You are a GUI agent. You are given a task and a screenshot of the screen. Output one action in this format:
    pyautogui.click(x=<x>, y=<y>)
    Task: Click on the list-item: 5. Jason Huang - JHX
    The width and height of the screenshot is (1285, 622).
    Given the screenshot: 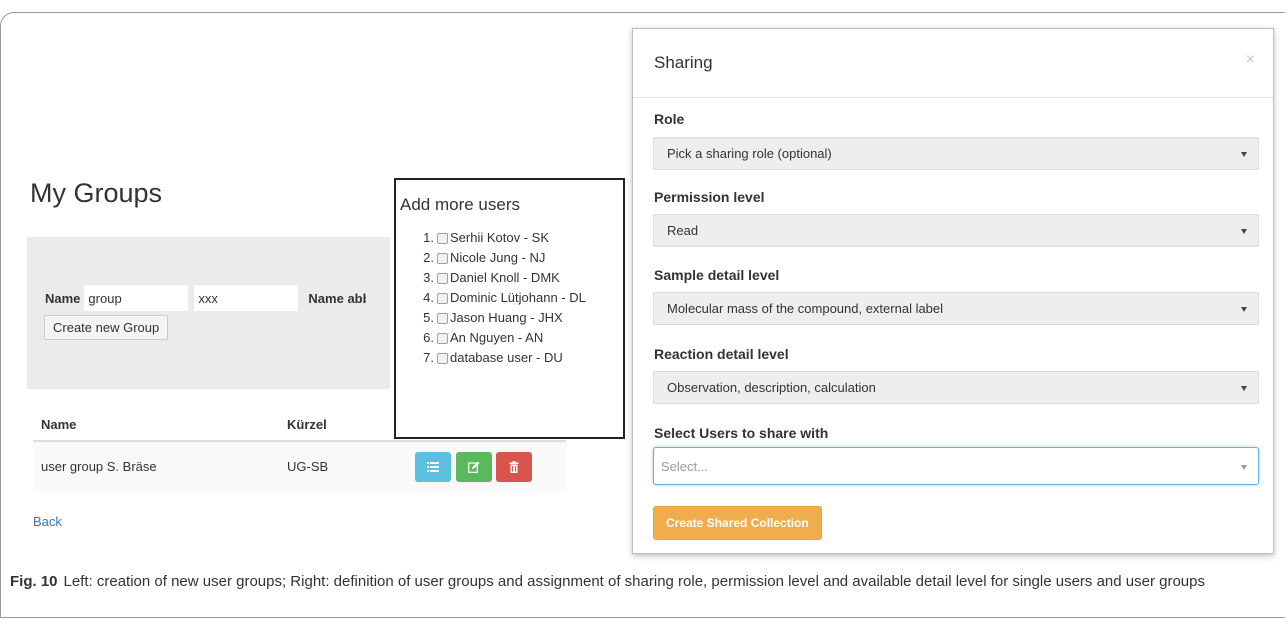 What is the action you would take?
    pyautogui.click(x=503, y=318)
    